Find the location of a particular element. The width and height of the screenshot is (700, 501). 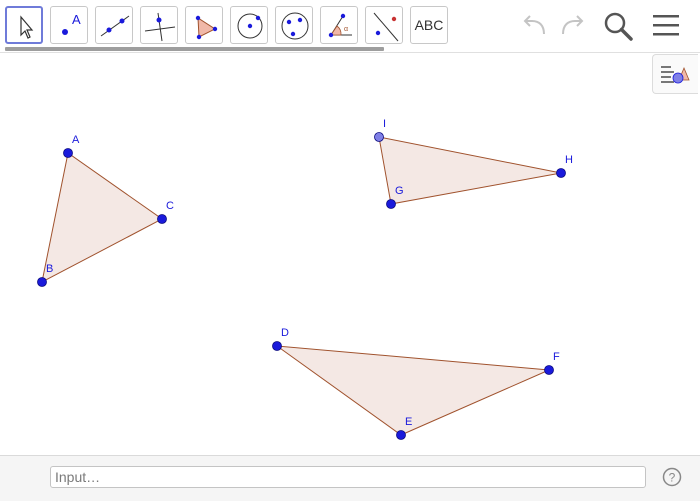

style-bar-icon is located at coordinates (675, 75).